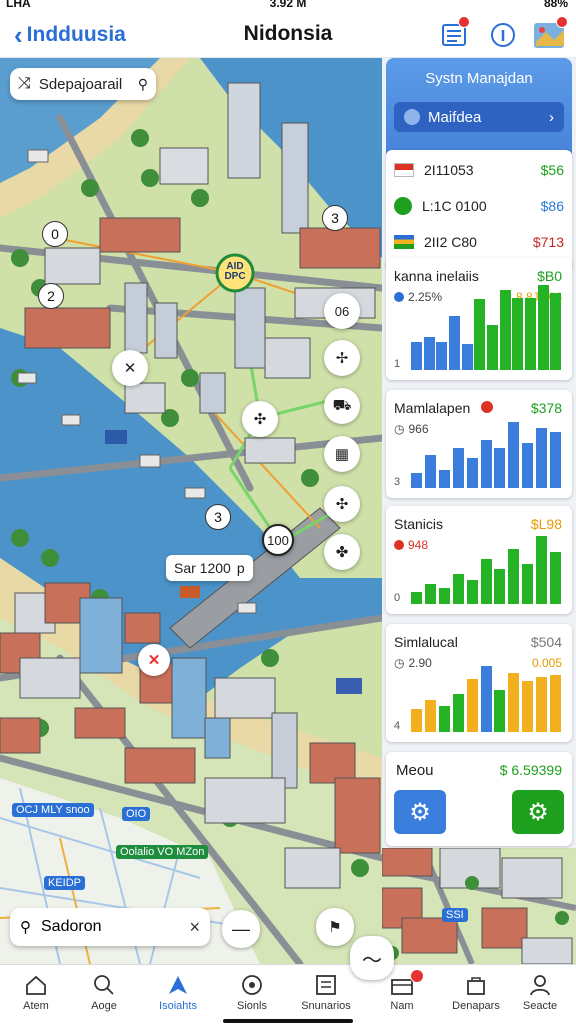  What do you see at coordinates (399, 429) in the screenshot?
I see `clock-icon: ◷` at bounding box center [399, 429].